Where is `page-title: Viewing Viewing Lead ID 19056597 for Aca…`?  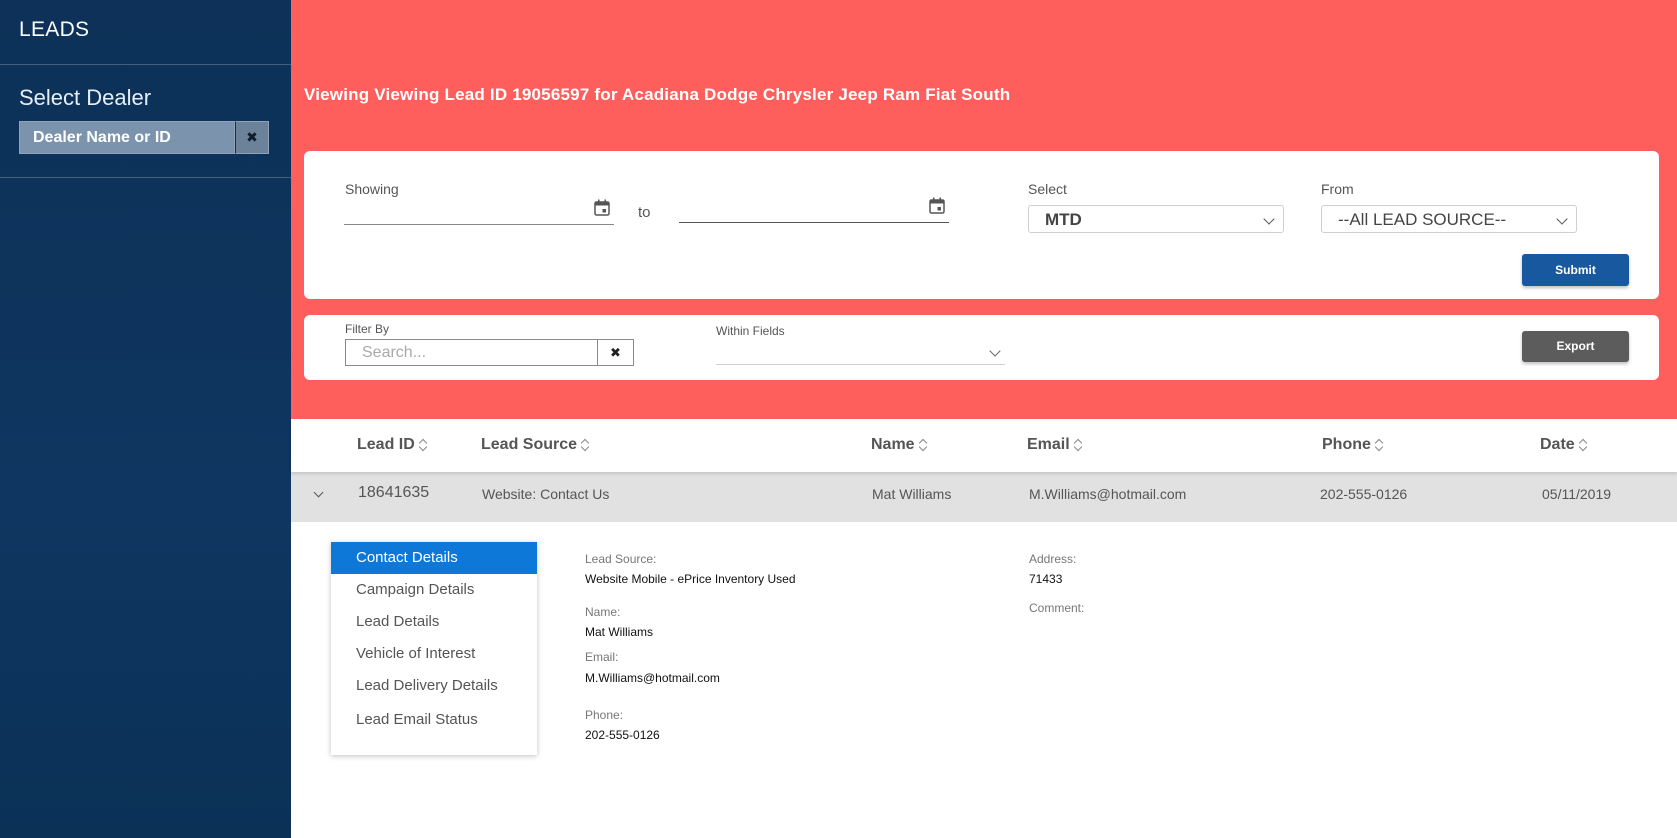 page-title: Viewing Viewing Lead ID 19056597 for Aca… is located at coordinates (657, 94).